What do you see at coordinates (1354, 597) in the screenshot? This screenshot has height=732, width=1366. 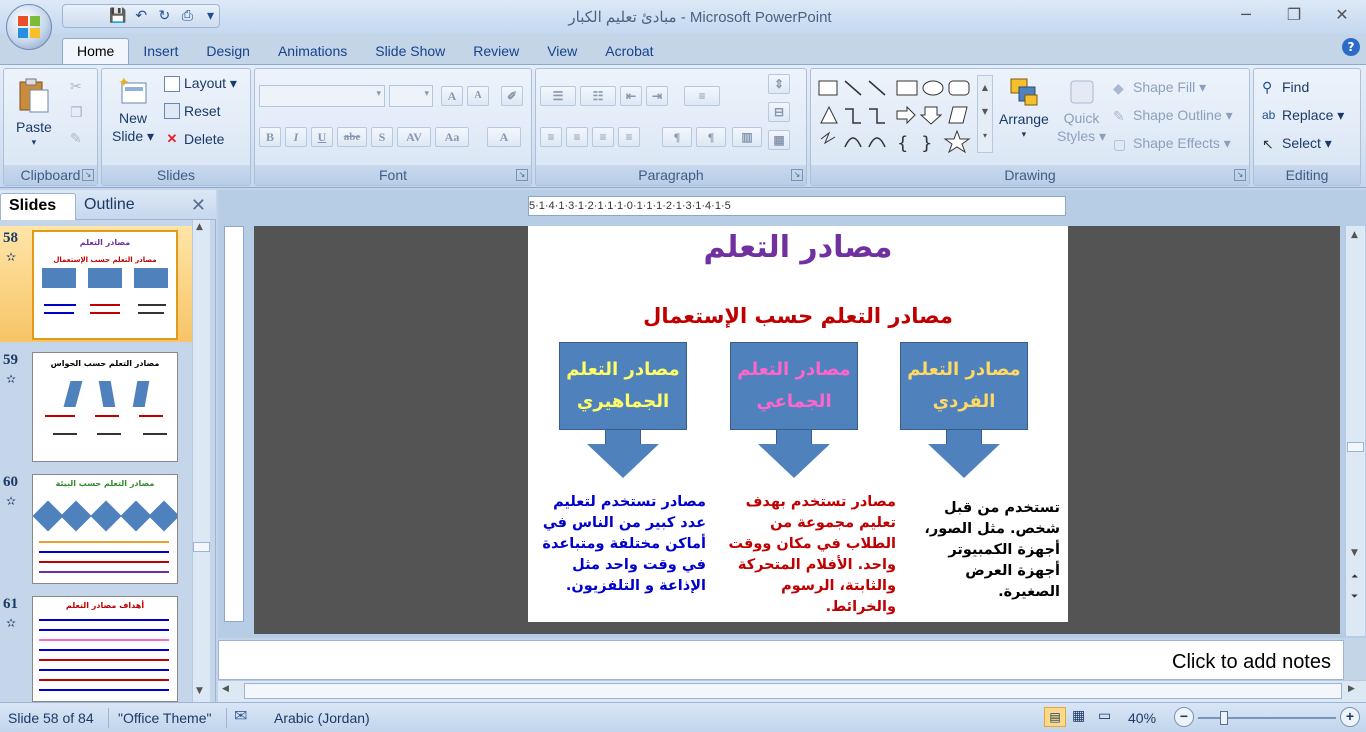 I see `next-slide-icon: ⏷` at bounding box center [1354, 597].